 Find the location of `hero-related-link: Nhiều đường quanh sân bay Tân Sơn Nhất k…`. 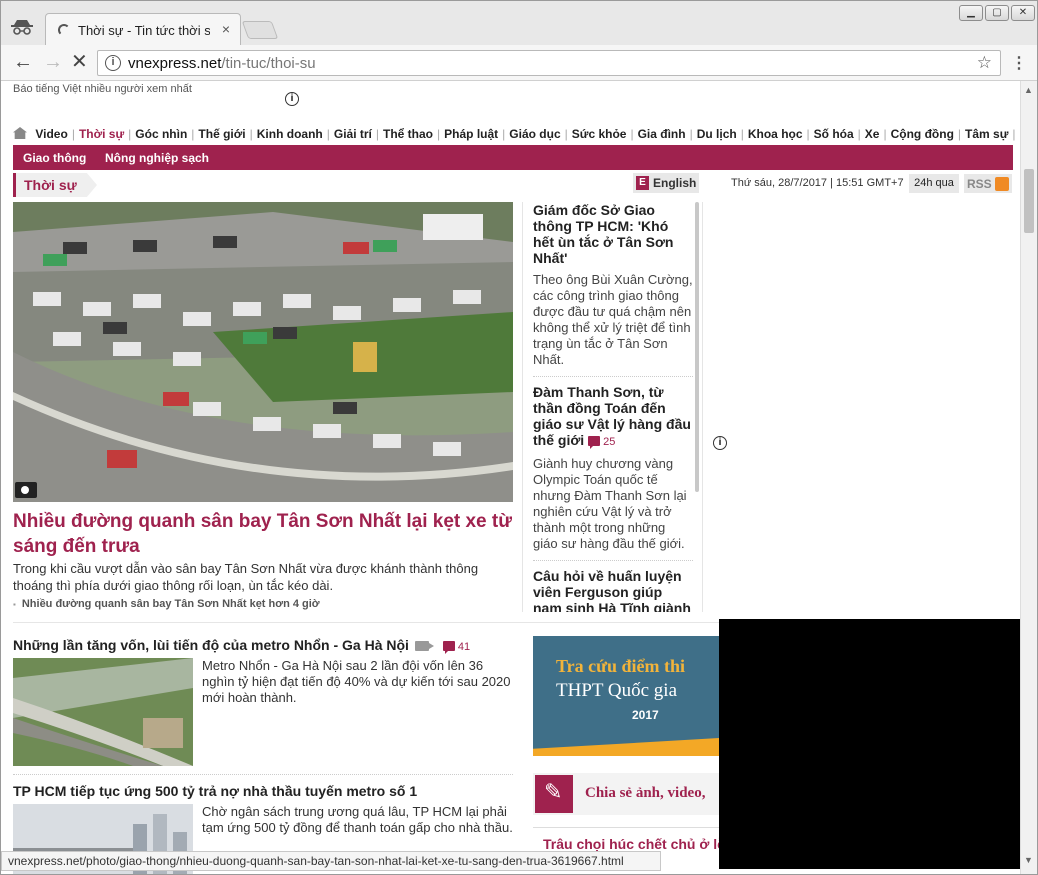

hero-related-link: Nhiều đường quanh sân bay Tân Sơn Nhất k… is located at coordinates (166, 604).